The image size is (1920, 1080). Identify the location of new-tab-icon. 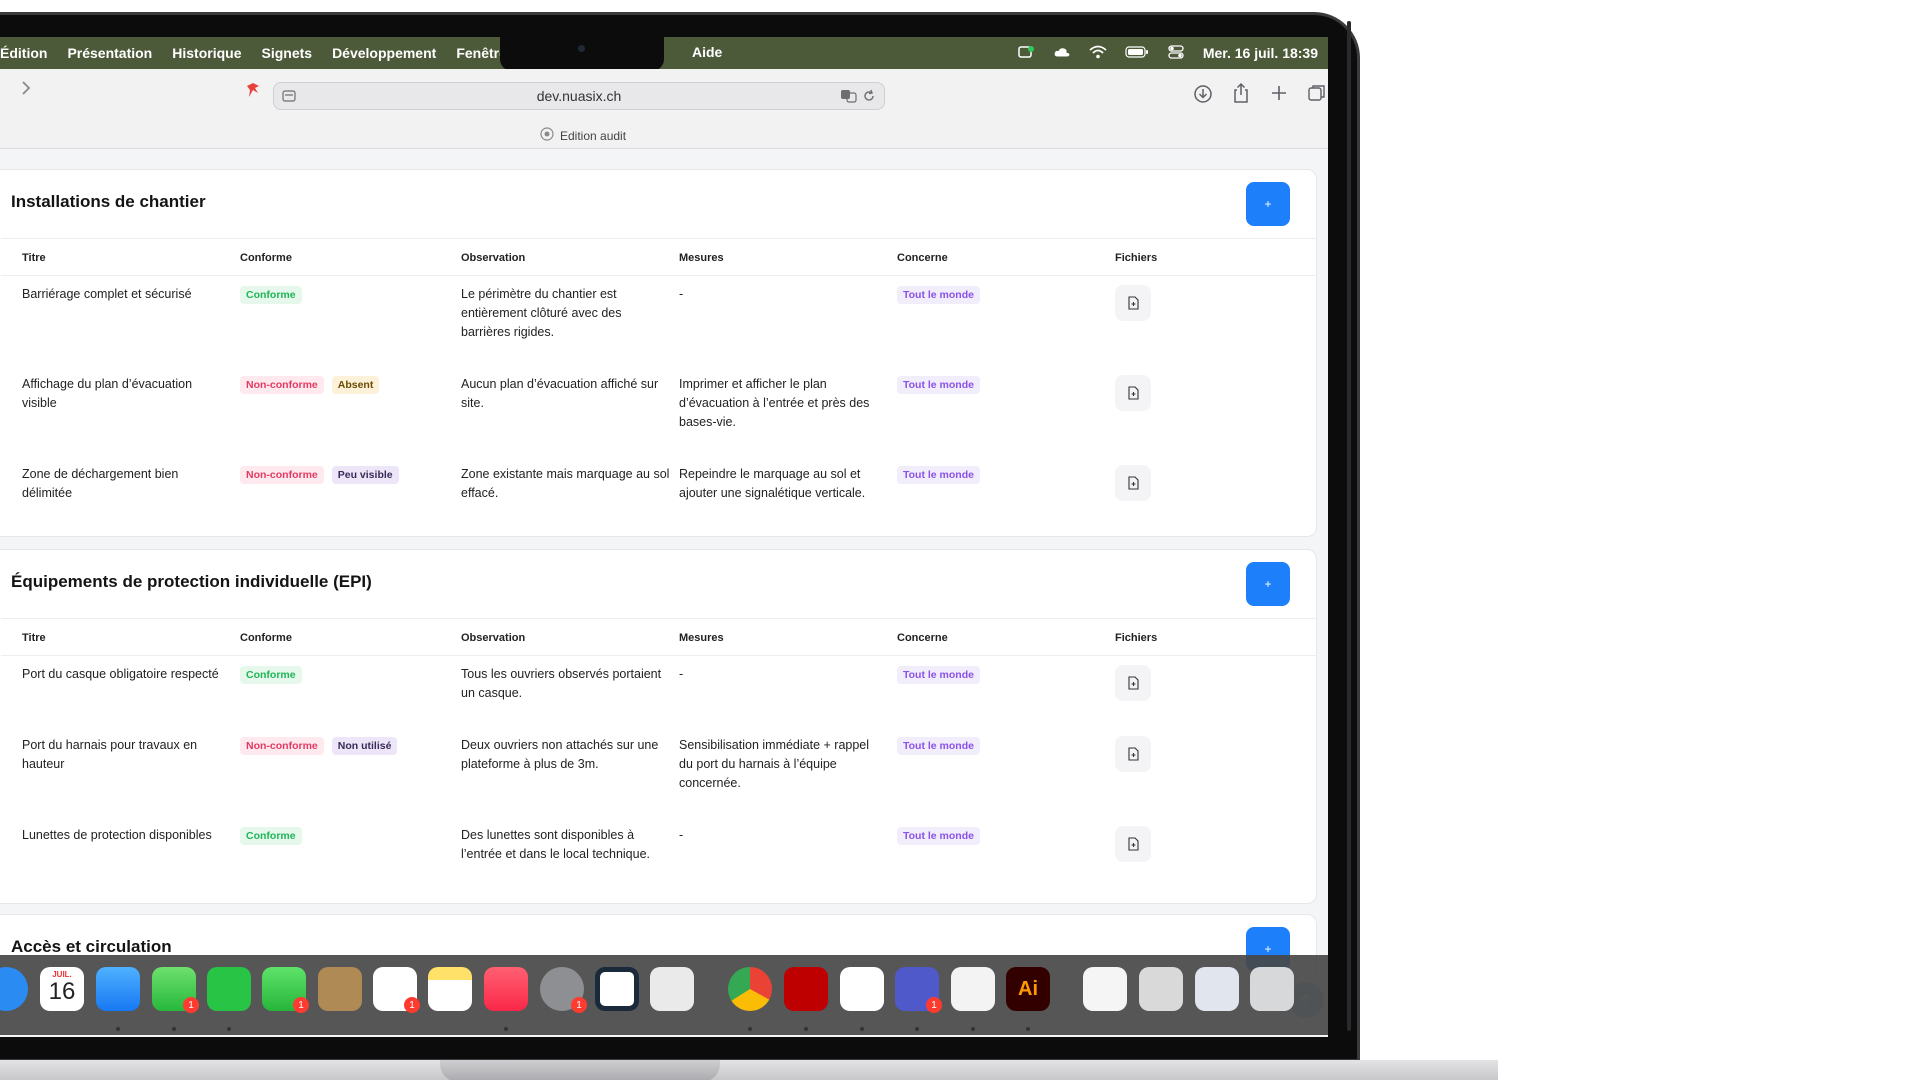
(1279, 95).